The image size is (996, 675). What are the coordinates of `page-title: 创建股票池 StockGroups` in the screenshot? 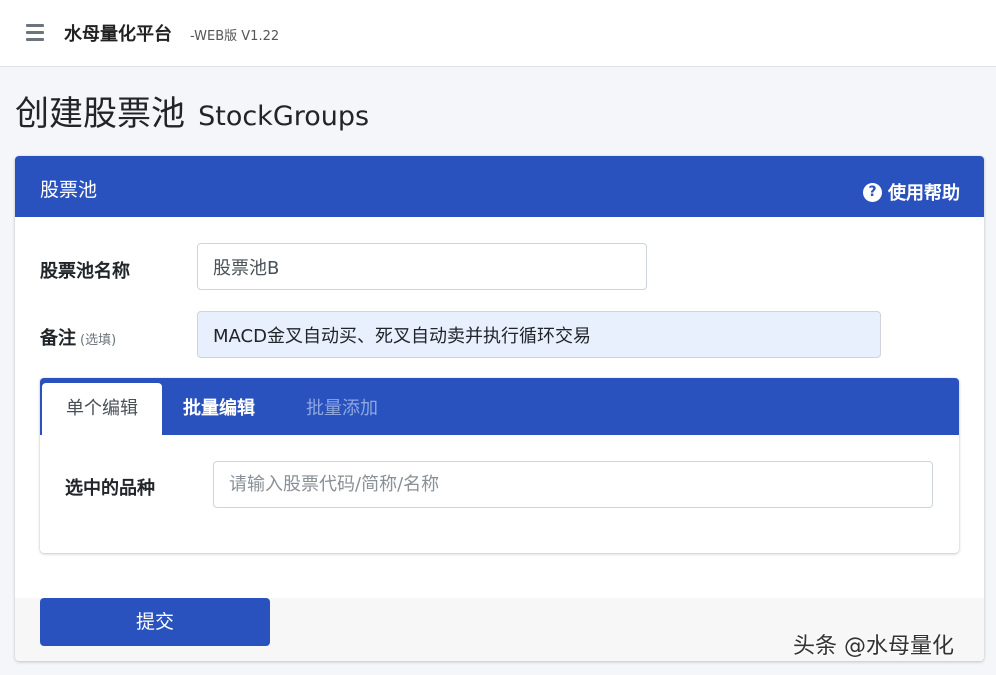 It's located at (192, 110).